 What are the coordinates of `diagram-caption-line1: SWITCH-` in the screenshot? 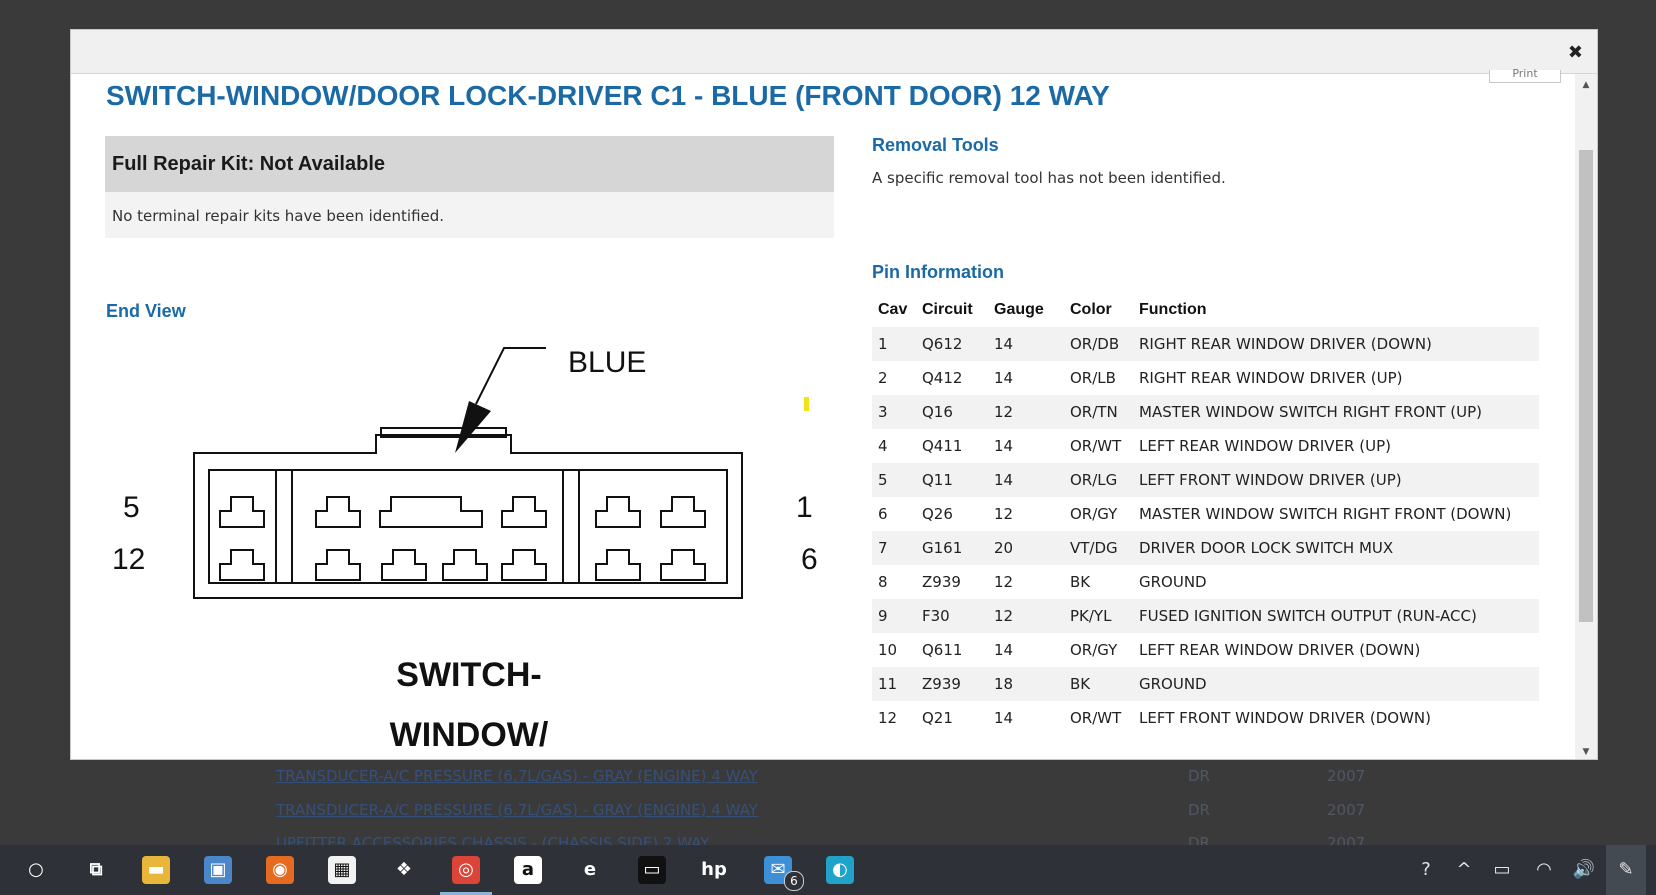 It's located at (468, 675).